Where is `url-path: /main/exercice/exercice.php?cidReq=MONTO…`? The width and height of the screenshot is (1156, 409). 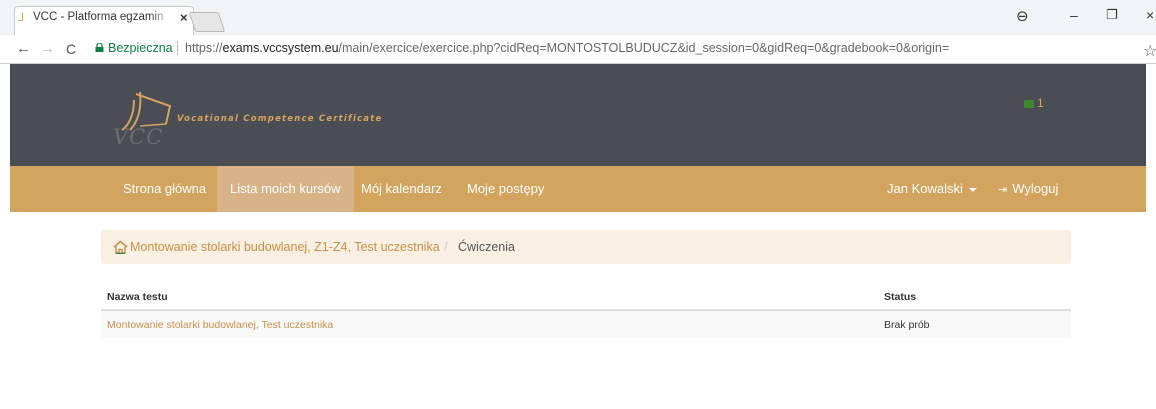
url-path: /main/exercice/exercice.php?cidReq=MONTO… is located at coordinates (644, 48).